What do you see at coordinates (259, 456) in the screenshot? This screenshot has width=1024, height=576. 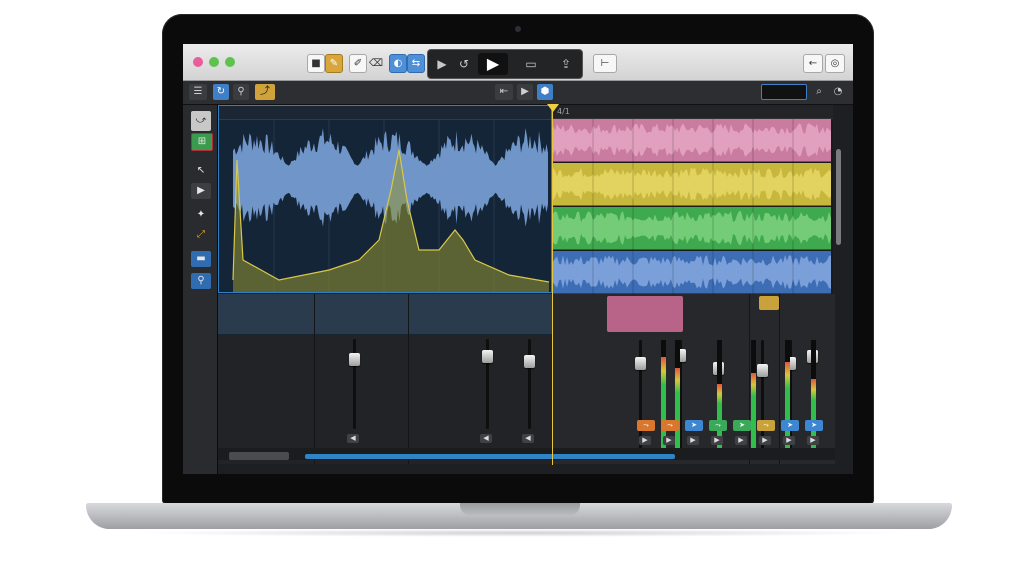 I see `zoom-slider` at bounding box center [259, 456].